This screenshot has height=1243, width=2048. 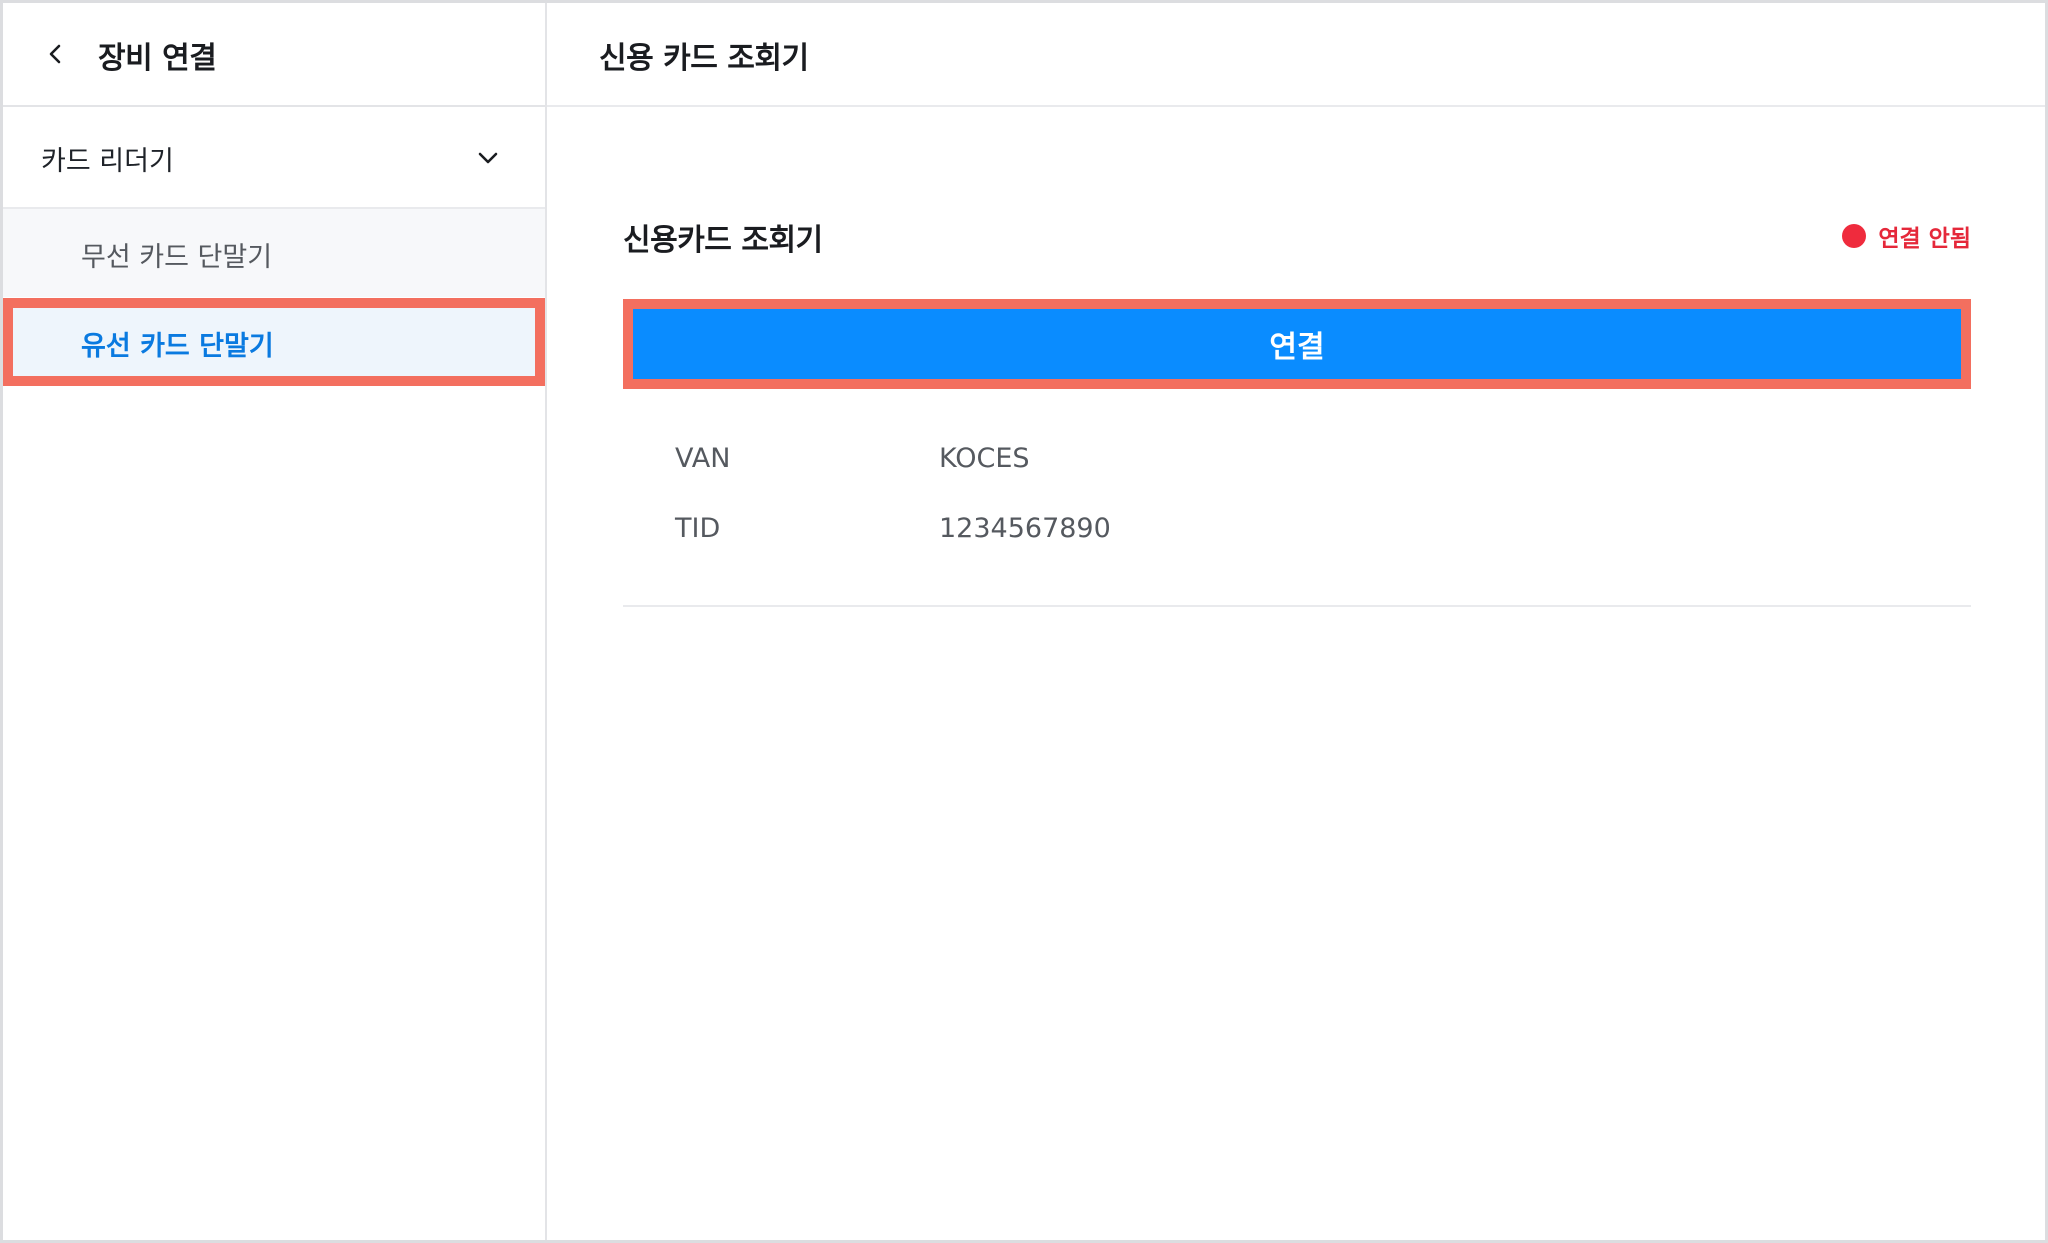 What do you see at coordinates (107, 161) in the screenshot?
I see `sidebar-section-label: 카드 리더기` at bounding box center [107, 161].